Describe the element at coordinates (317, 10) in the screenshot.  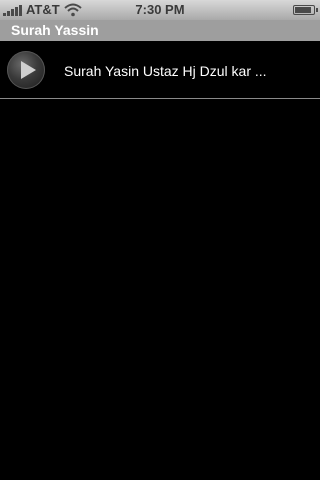
I see `battery-tip` at that location.